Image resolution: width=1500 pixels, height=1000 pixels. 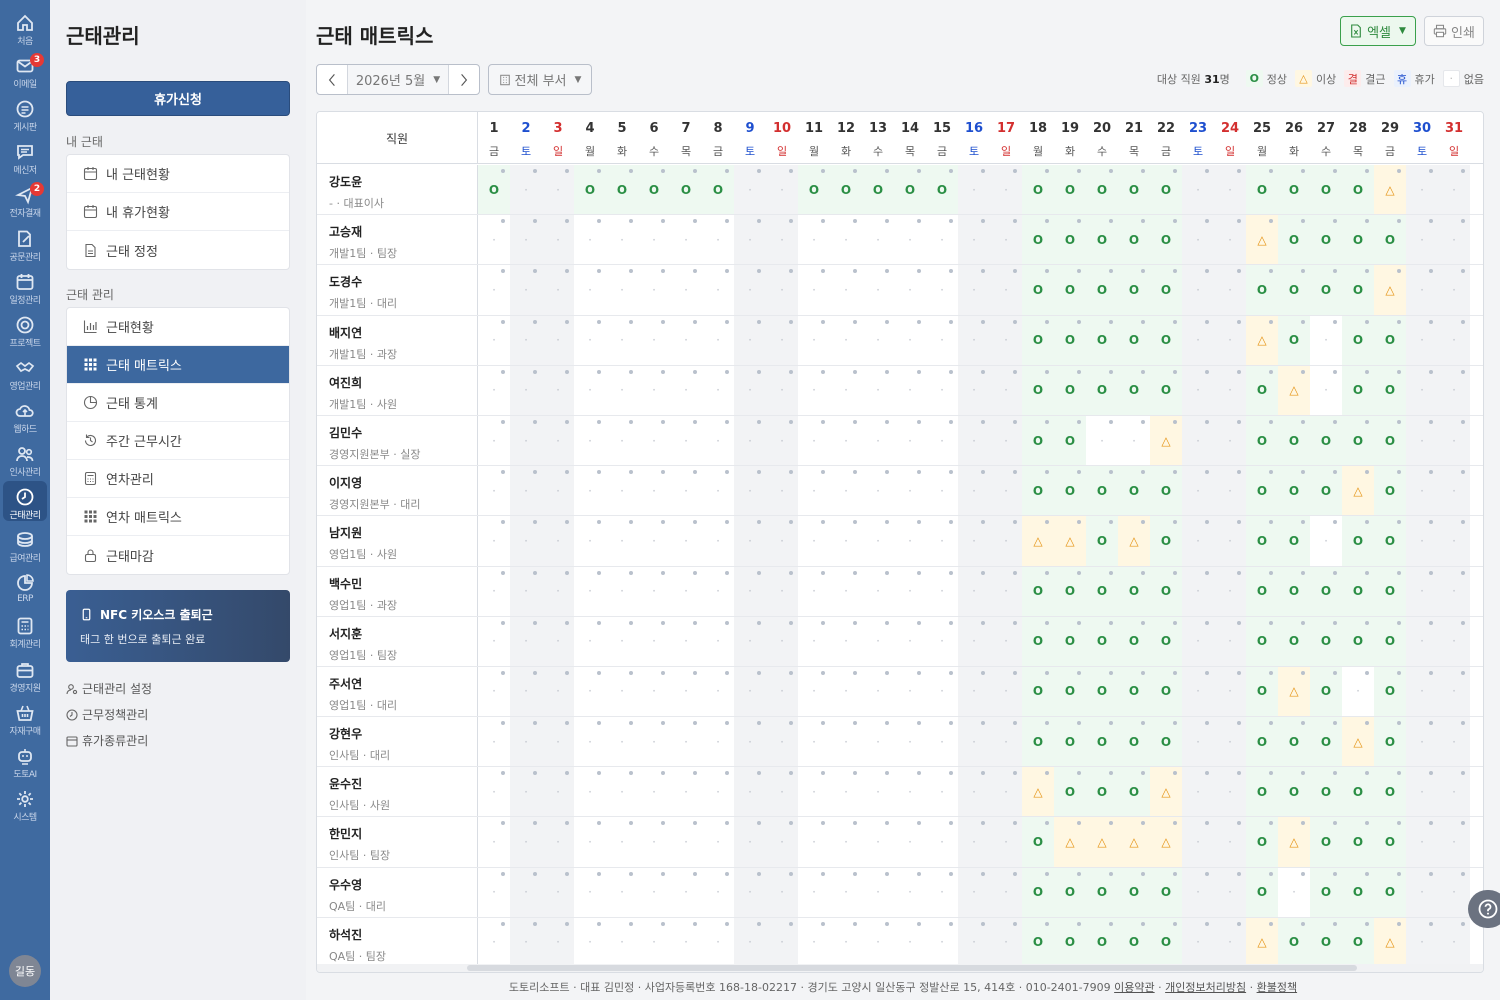 I want to click on rail-item-basket: 자재구매, so click(x=25, y=717).